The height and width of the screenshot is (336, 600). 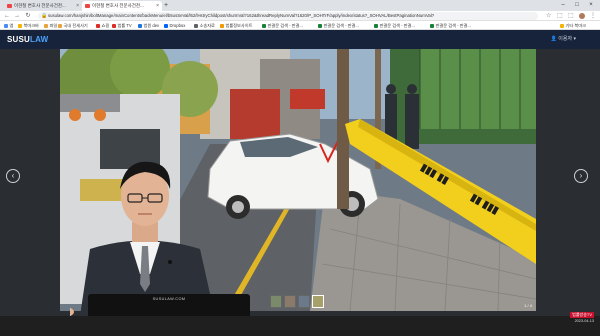 What do you see at coordinates (75, 25) in the screenshot?
I see `bookmark-label: 국내 전세사기` at bounding box center [75, 25].